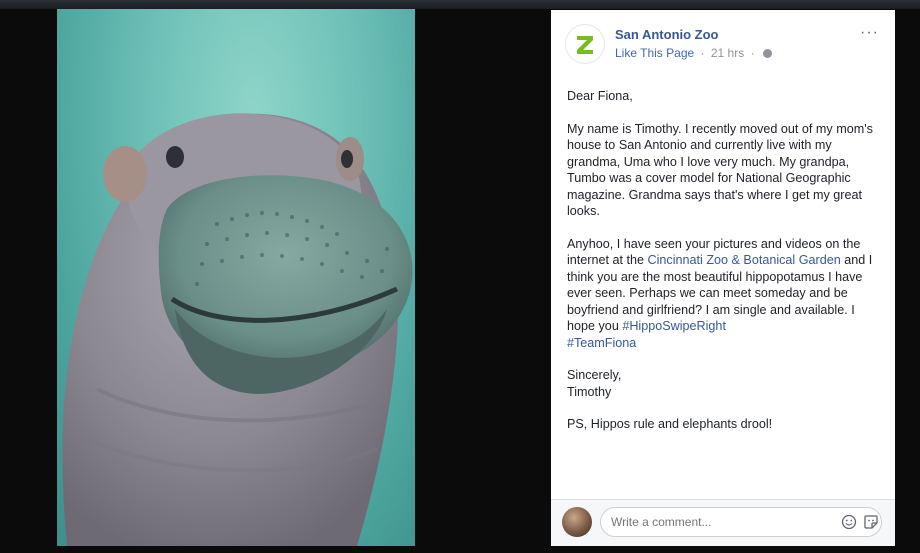 The image size is (920, 553). I want to click on sign-off: Sincerely, Timothy, so click(726, 383).